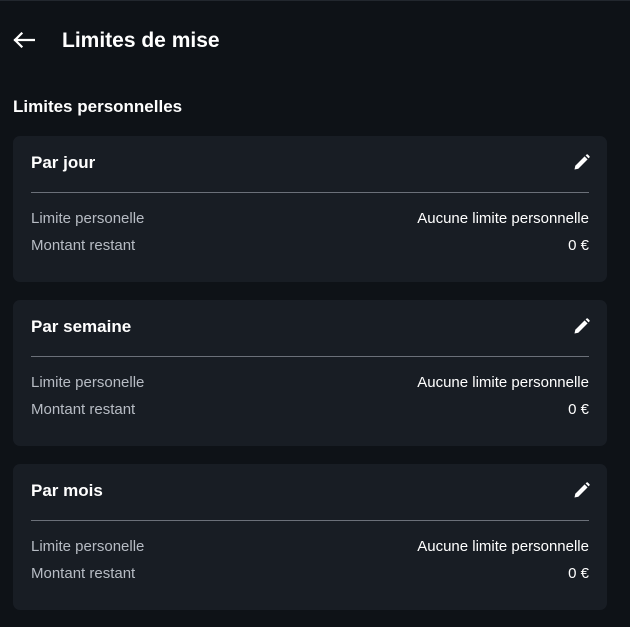  Describe the element at coordinates (81, 326) in the screenshot. I see `card-title: Par semaine` at that location.